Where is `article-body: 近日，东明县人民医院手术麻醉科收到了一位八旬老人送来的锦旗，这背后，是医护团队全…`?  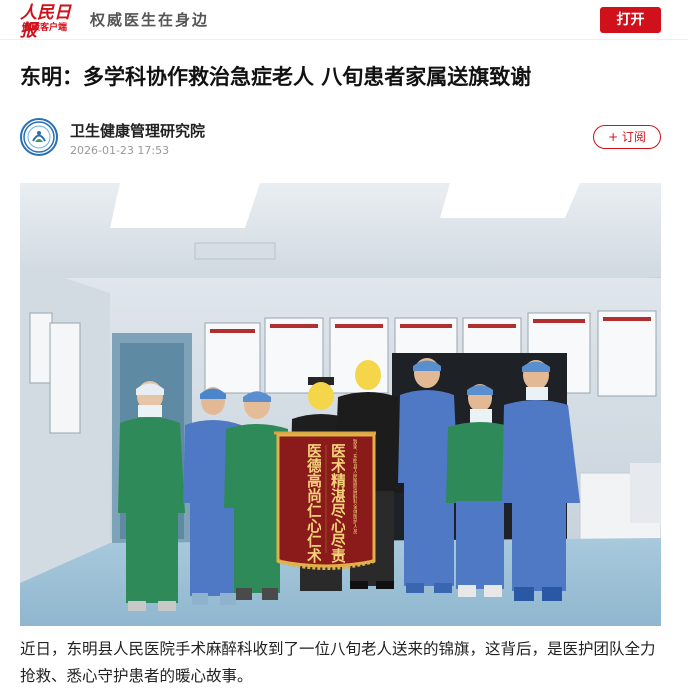
article-body: 近日，东明县人民医院手术麻醉科收到了一位八旬老人送来的锦旗，这背后，是医护团队全… is located at coordinates (338, 662).